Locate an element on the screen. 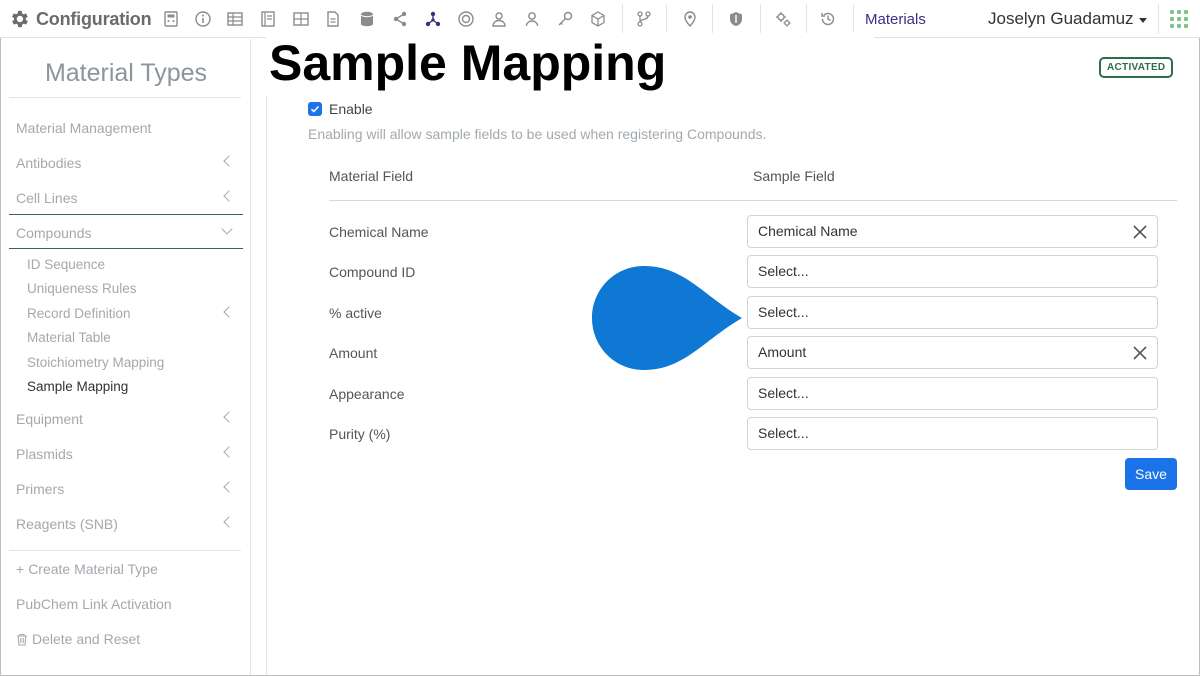 The image size is (1200, 676). save-button: Save is located at coordinates (1151, 474).